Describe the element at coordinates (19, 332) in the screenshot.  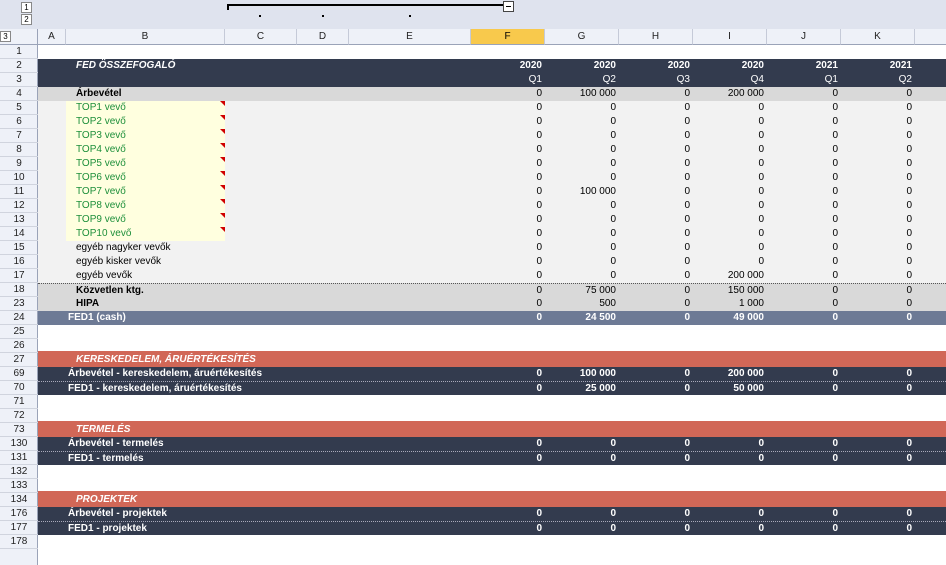
I see `row-header: 25` at that location.